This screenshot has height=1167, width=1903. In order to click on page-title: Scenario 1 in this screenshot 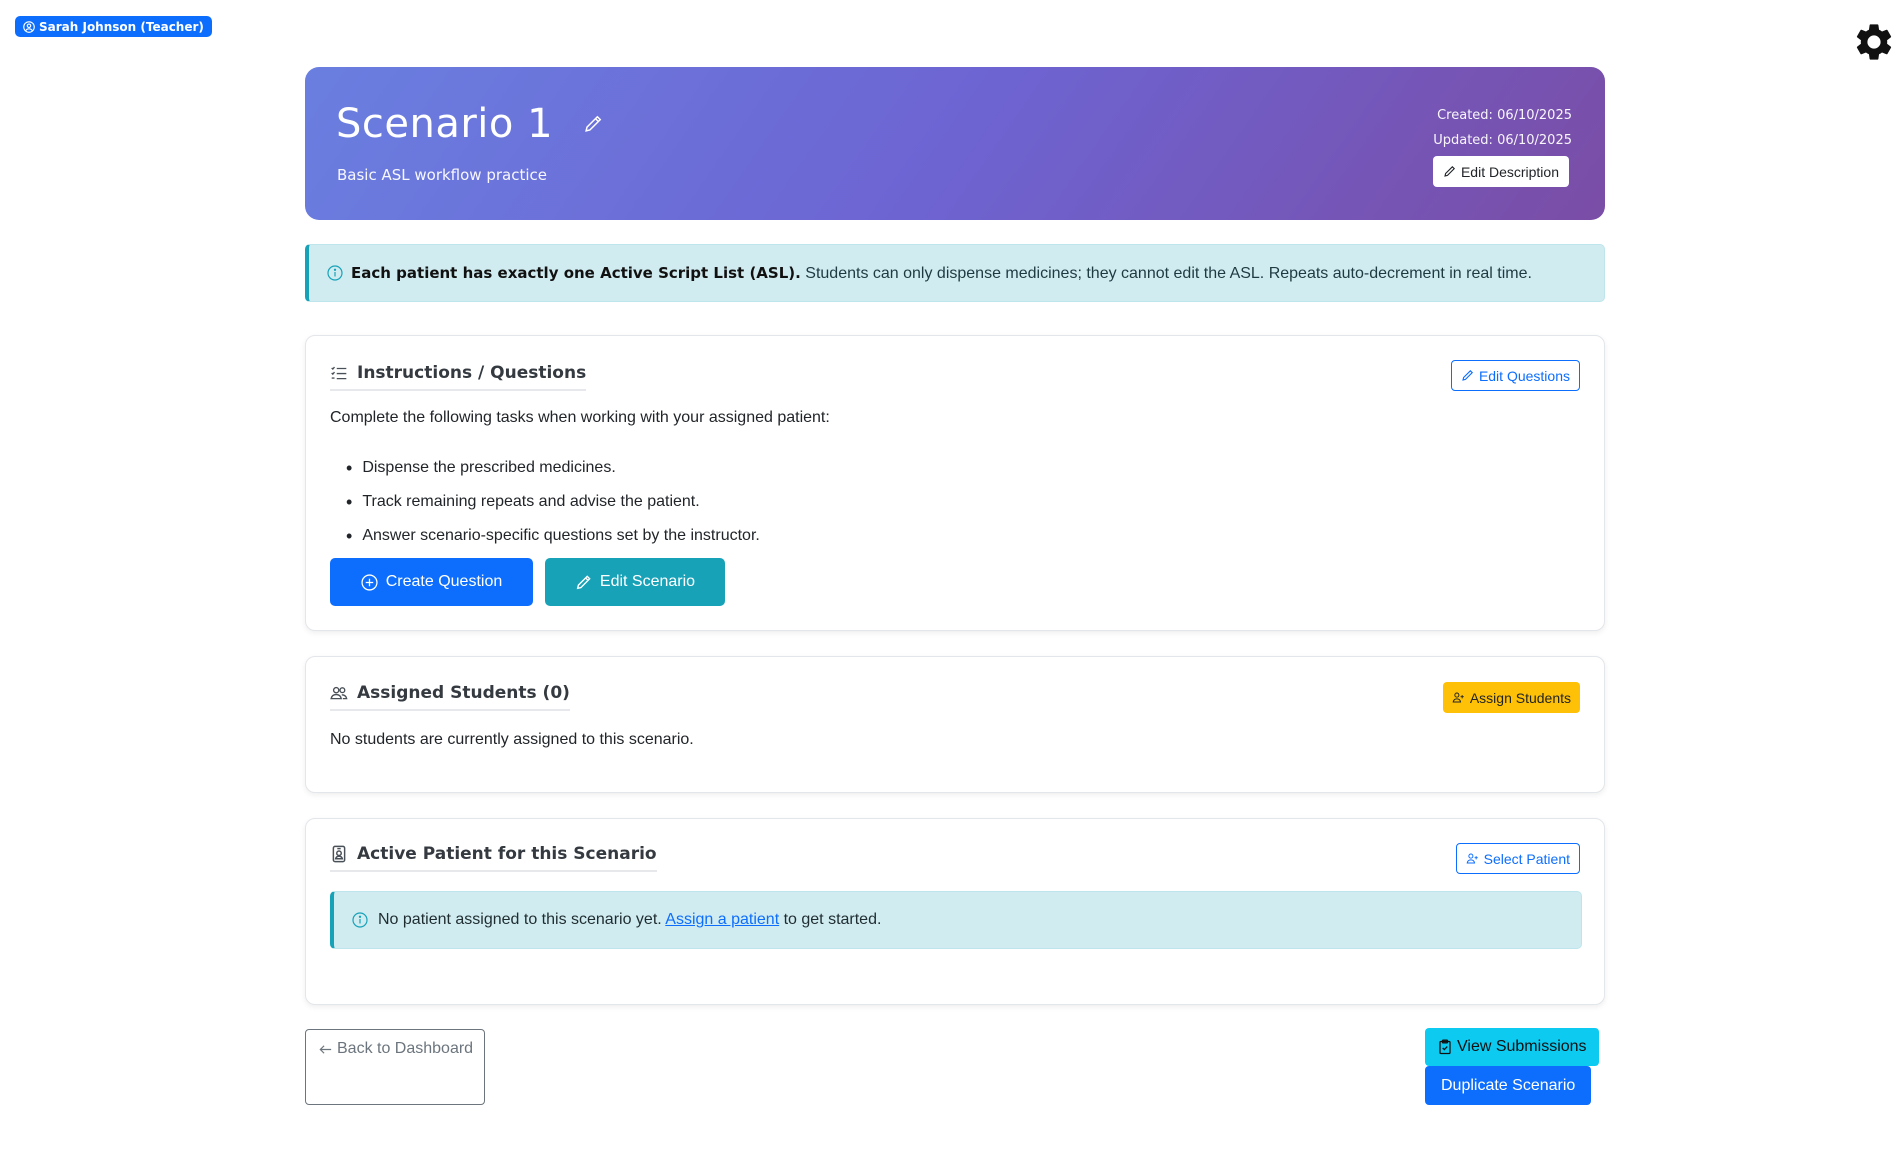, I will do `click(469, 124)`.